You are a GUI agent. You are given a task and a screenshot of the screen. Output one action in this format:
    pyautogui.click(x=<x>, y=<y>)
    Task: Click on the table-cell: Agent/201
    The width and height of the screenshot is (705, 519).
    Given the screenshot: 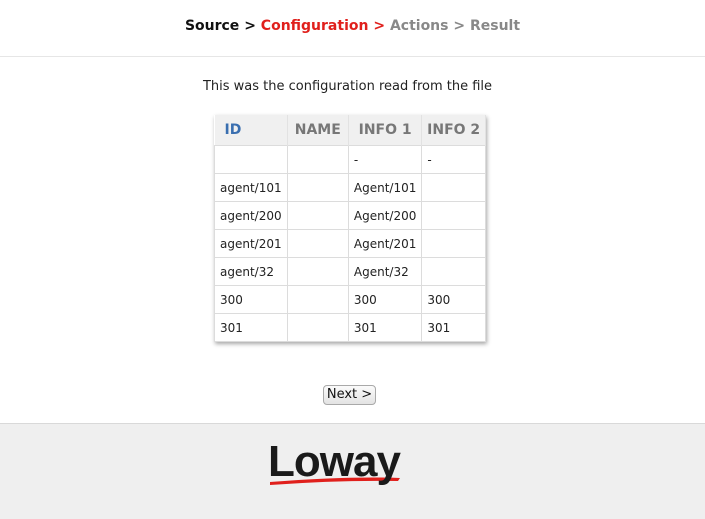 What is the action you would take?
    pyautogui.click(x=385, y=243)
    